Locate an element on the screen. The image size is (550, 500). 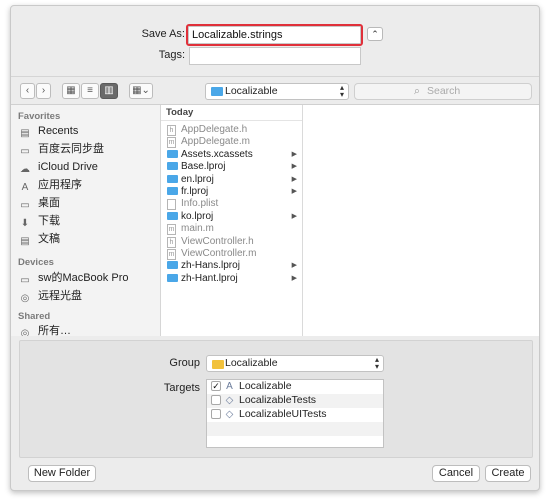
devices-heading: Devices is located at coordinates (36, 262).